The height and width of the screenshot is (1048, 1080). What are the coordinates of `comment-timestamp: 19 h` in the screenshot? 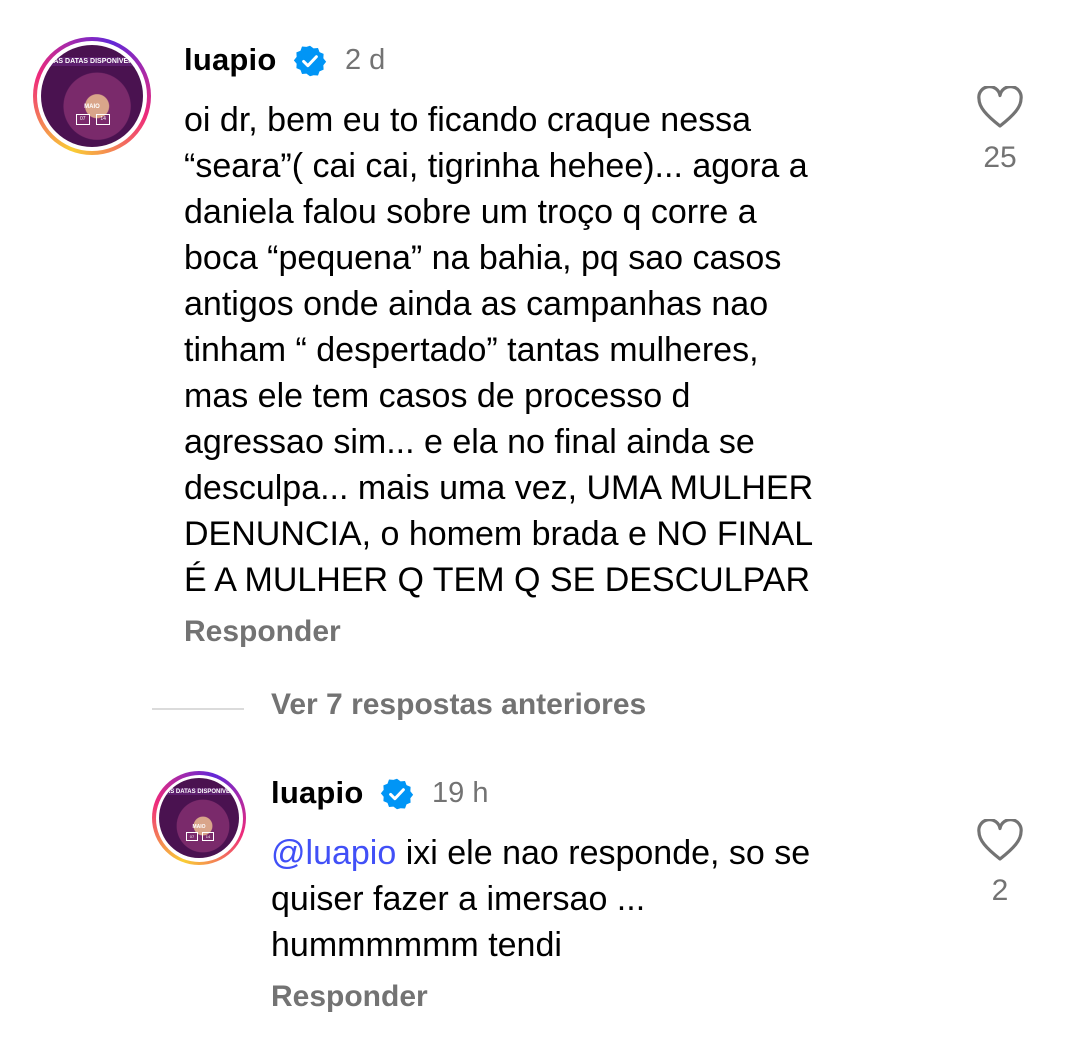 It's located at (460, 793).